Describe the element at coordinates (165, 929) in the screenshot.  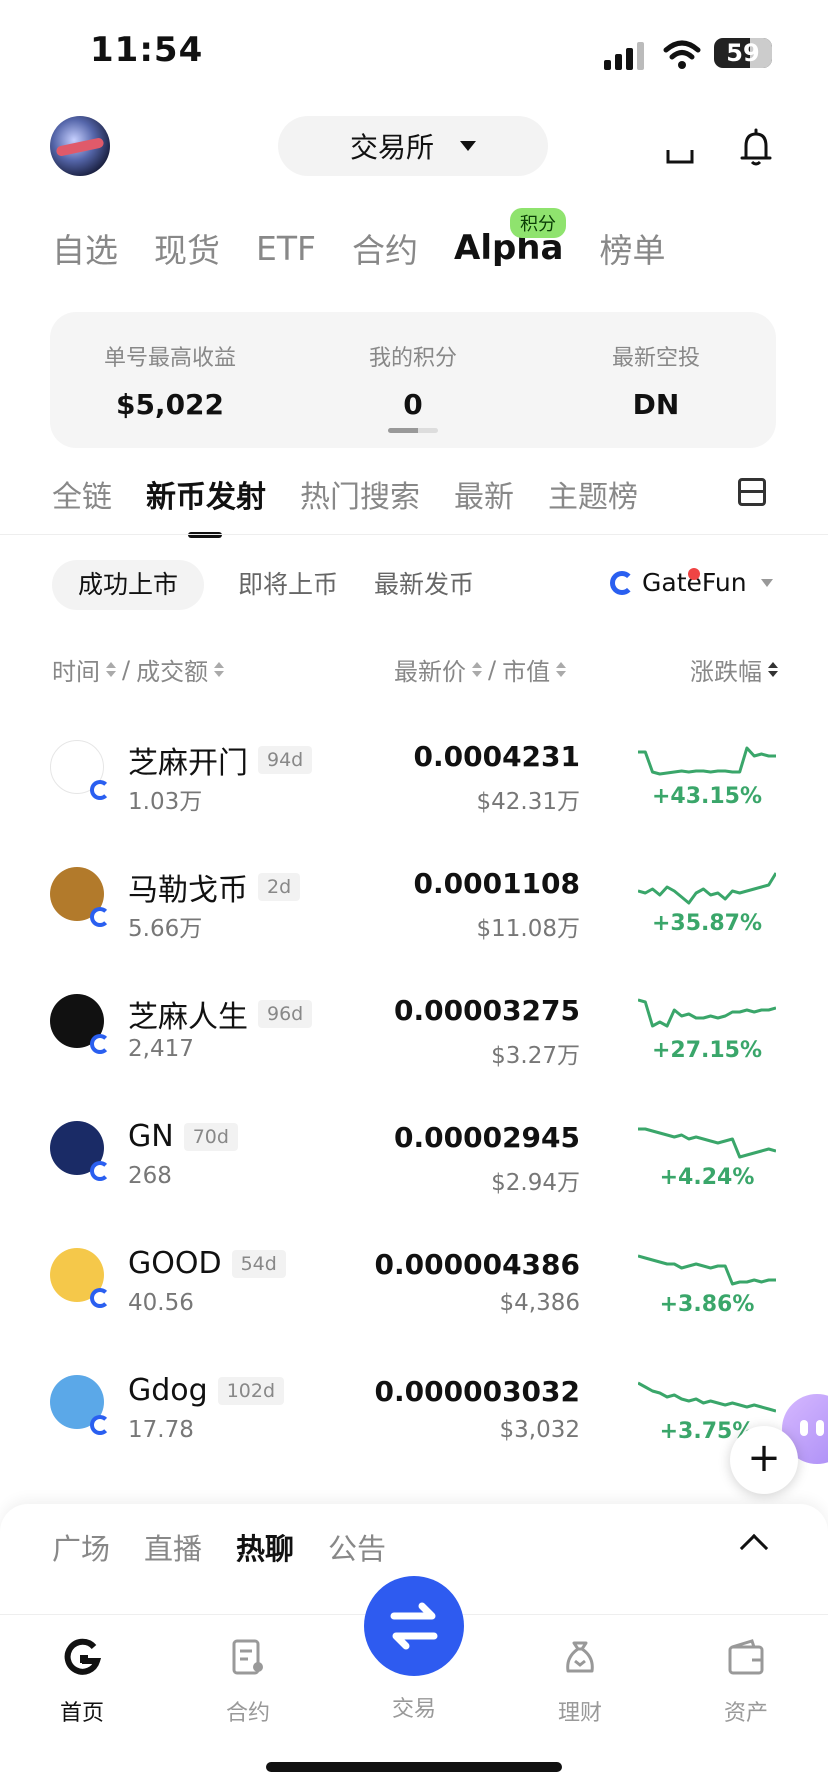
I see `token-volume: 5.66万` at that location.